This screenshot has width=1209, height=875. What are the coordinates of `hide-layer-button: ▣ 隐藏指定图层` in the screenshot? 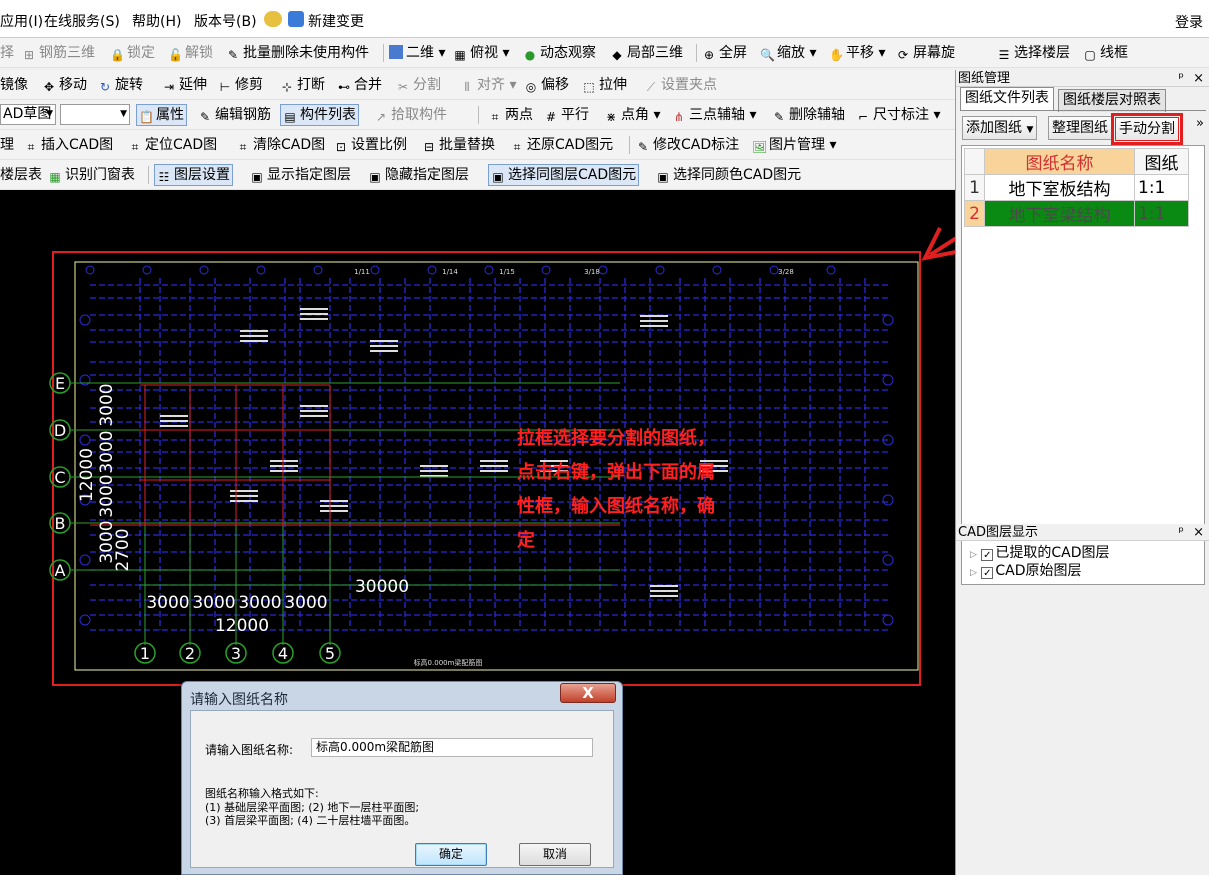 It's located at (418, 175).